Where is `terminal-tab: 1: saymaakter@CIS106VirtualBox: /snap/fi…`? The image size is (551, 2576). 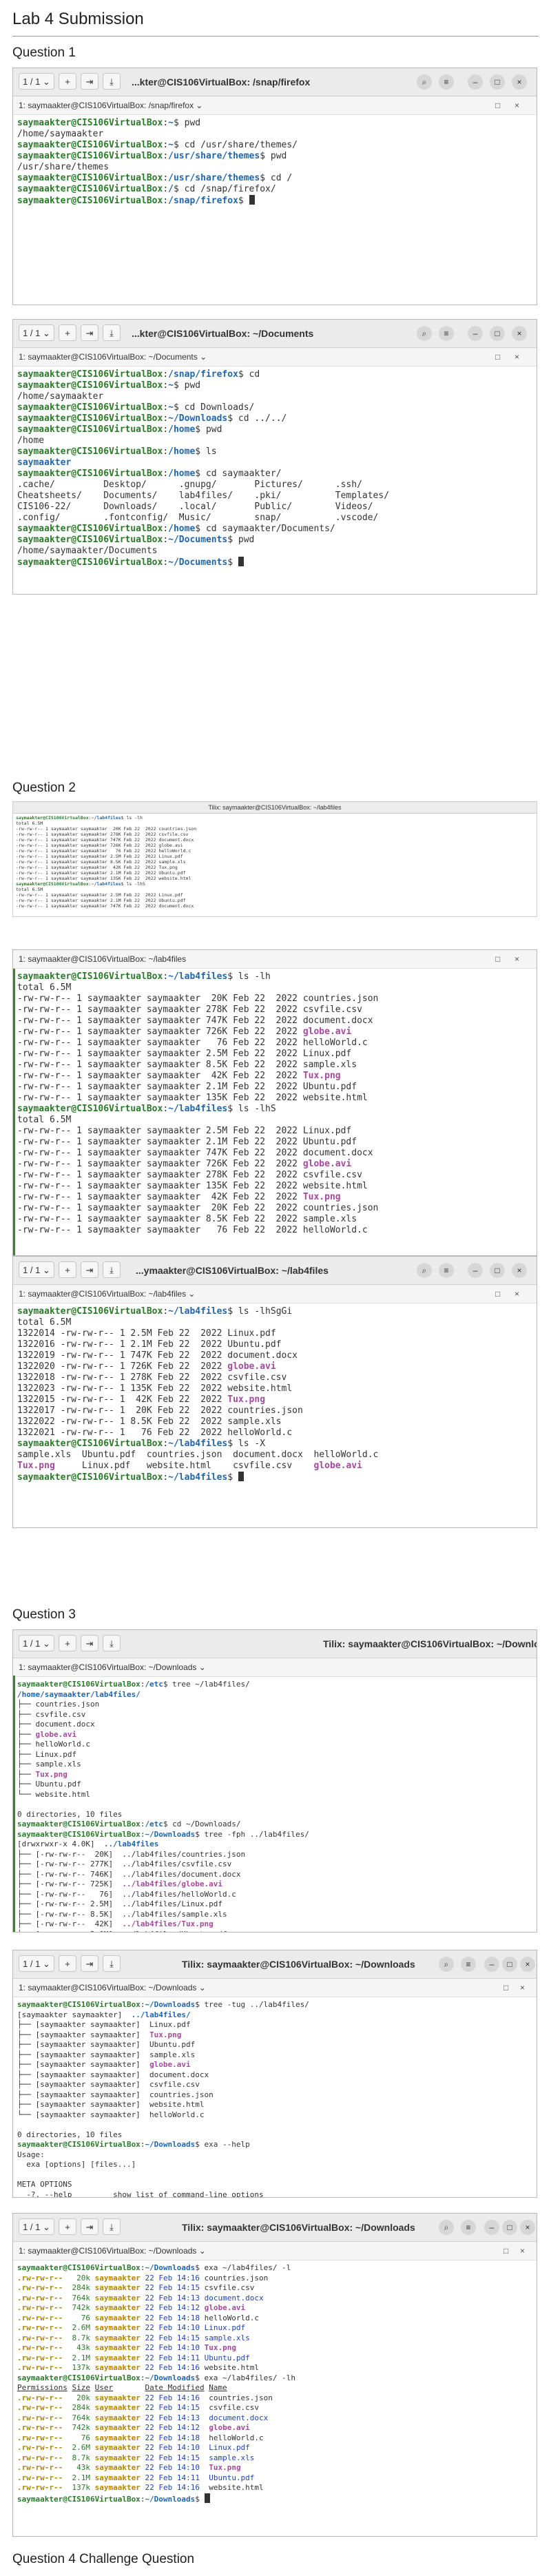 terminal-tab: 1: saymaakter@CIS106VirtualBox: /snap/fi… is located at coordinates (275, 105).